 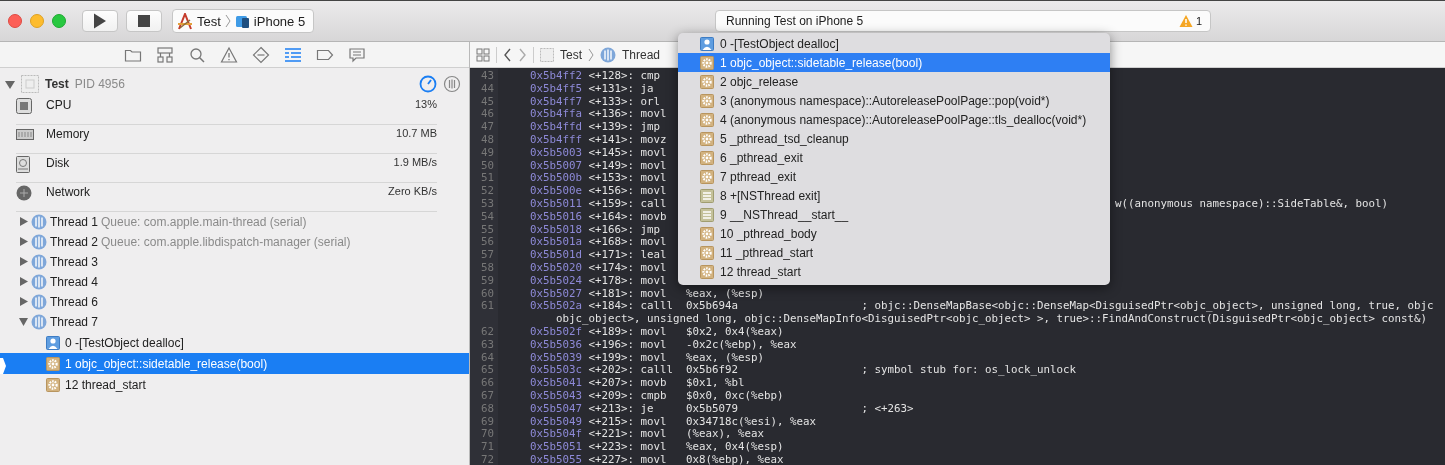 I want to click on stack-frame-row: 0 -[TestObject dealloc], so click(x=234, y=342).